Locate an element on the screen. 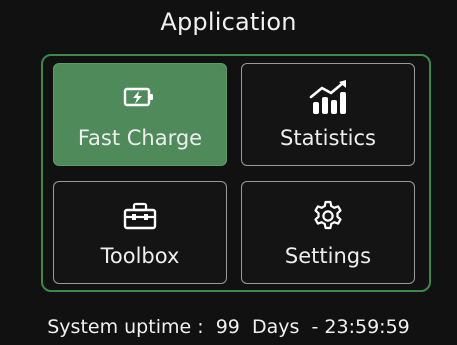 Image resolution: width=457 pixels, height=345 pixels. battery-charging-icon is located at coordinates (140, 98).